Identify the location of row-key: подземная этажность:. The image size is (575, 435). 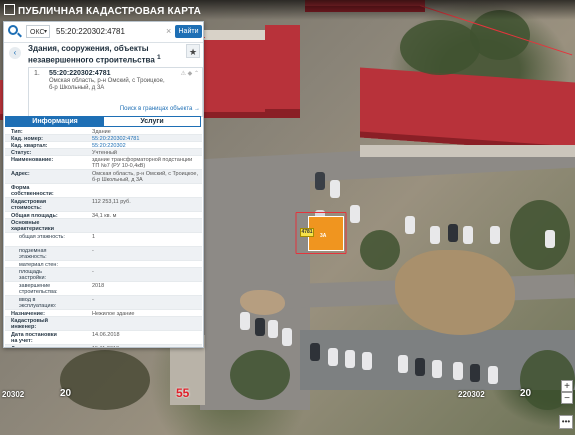
(33, 254).